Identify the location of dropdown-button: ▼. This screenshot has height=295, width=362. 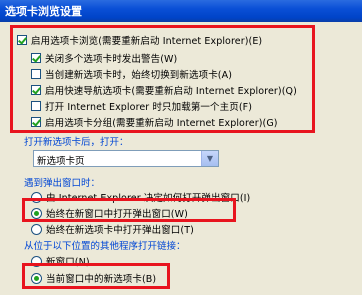
(209, 158).